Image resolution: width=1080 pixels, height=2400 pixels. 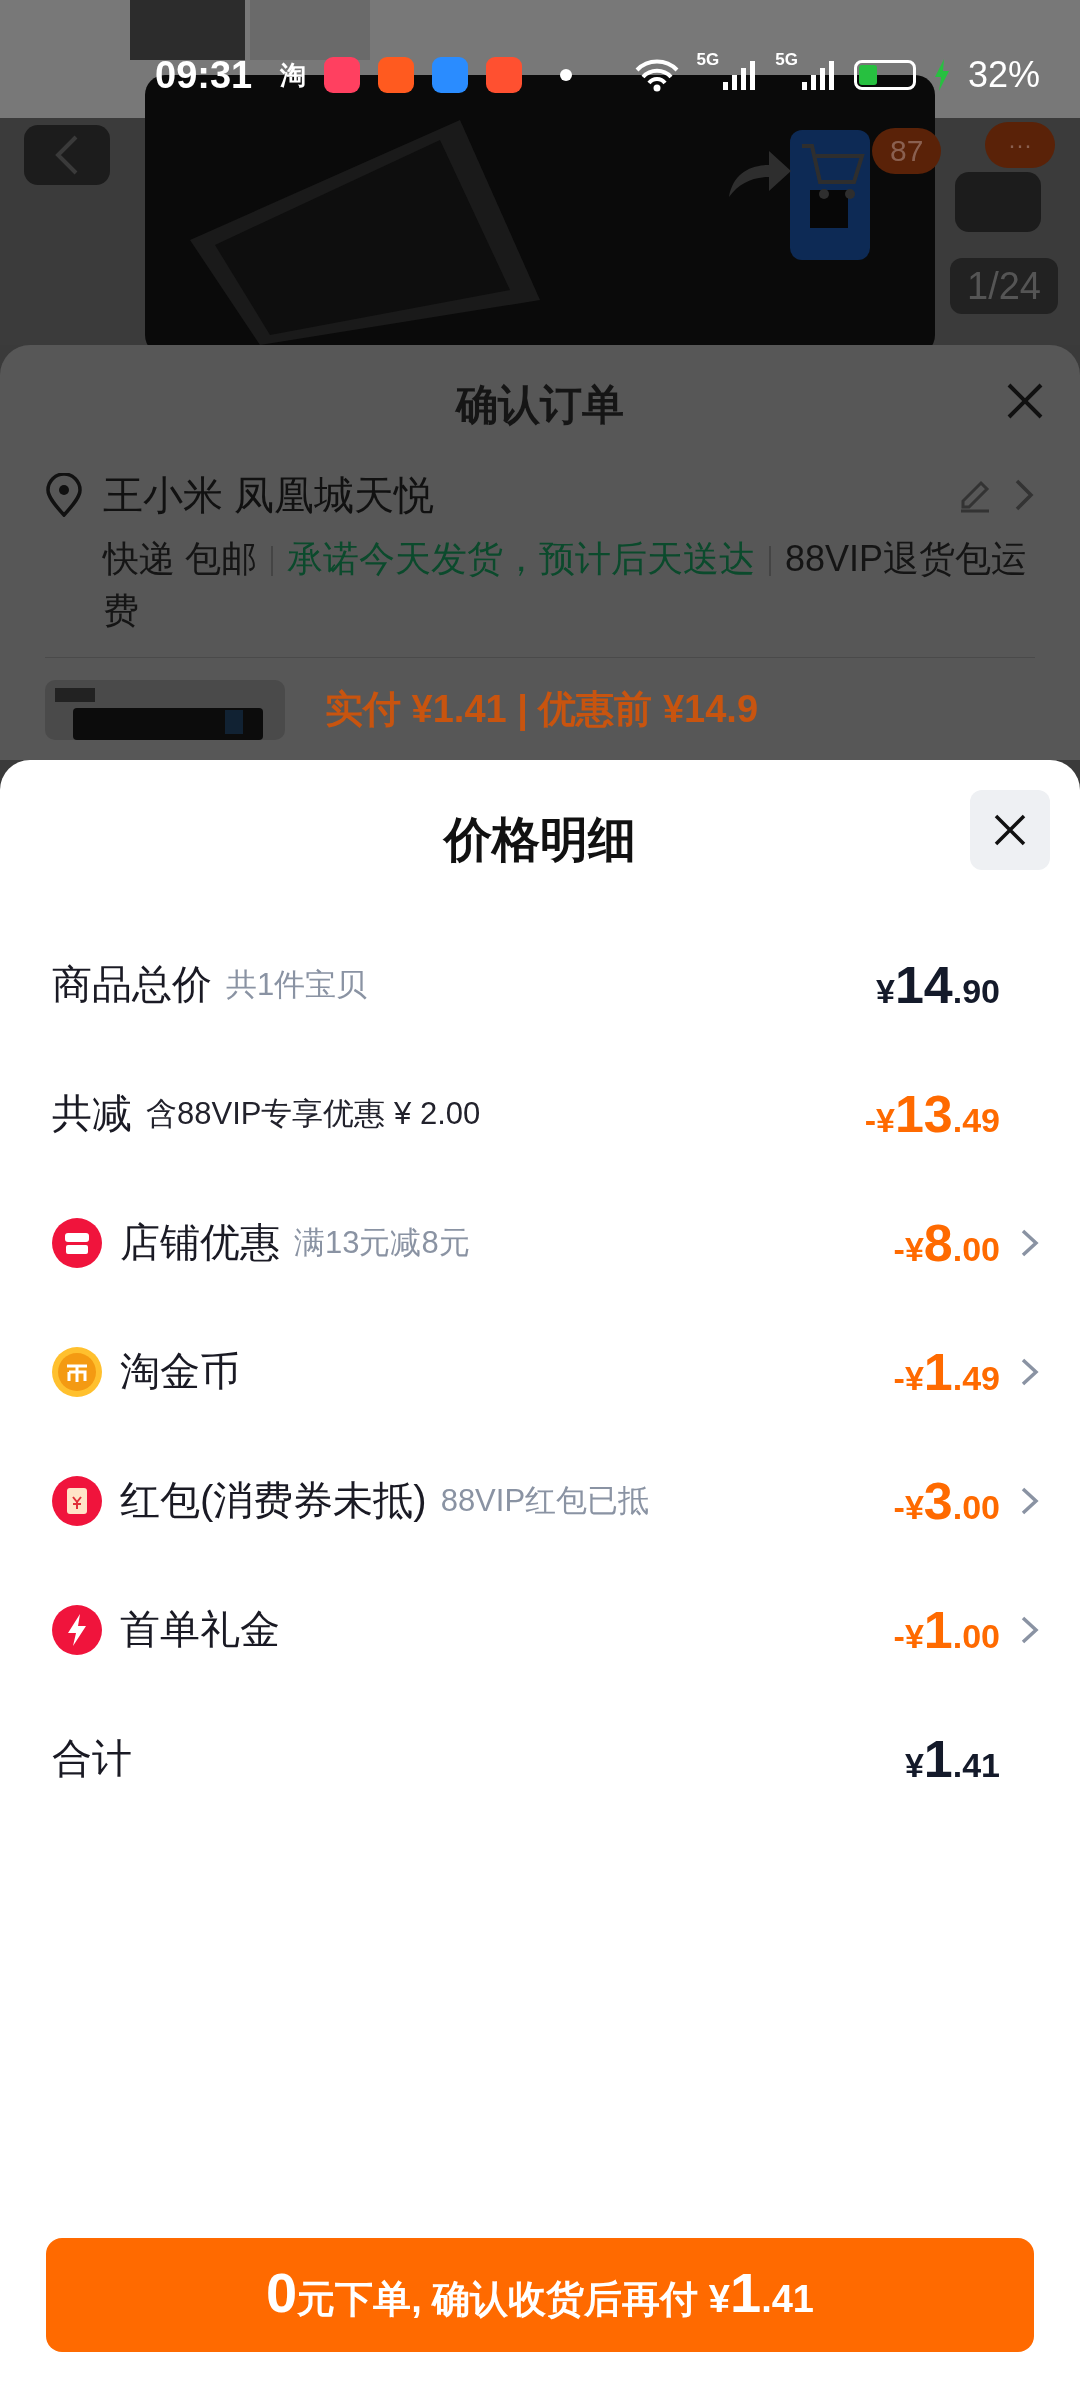 What do you see at coordinates (520, 495) in the screenshot?
I see `recipient-address: 王小米 凤凰城天悦` at bounding box center [520, 495].